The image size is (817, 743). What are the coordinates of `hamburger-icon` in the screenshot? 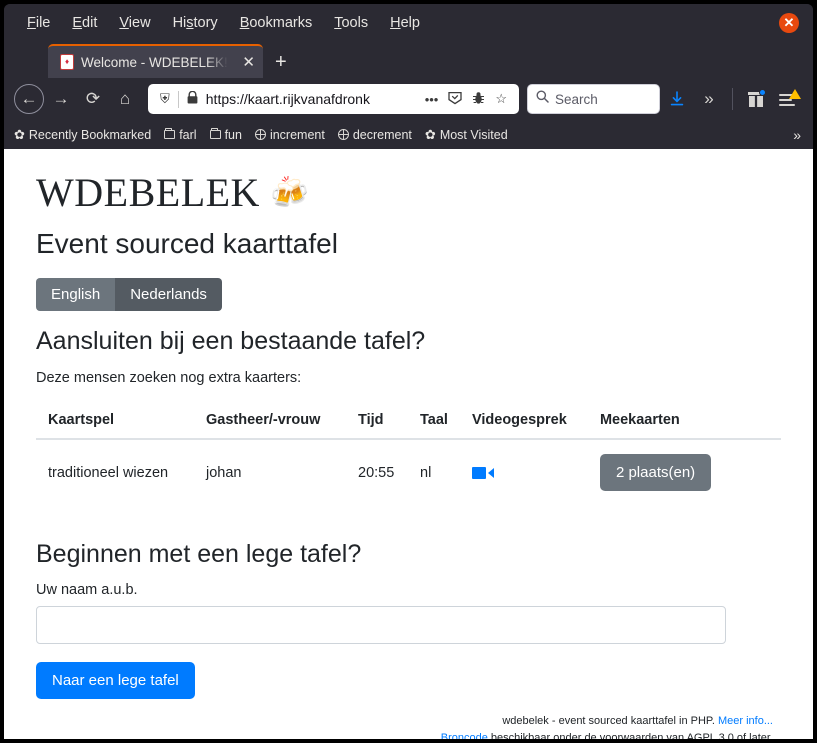 It's located at (790, 98).